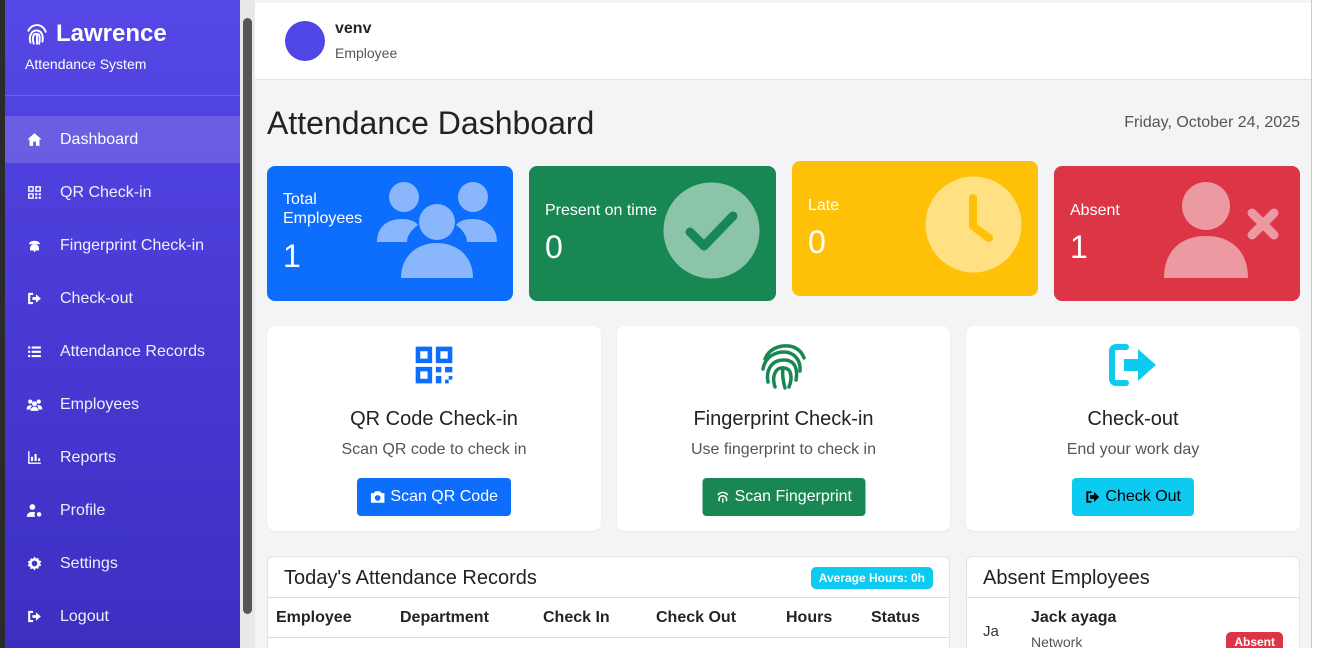 This screenshot has width=1317, height=648. I want to click on scan-qr-button: Scan QR Code, so click(434, 497).